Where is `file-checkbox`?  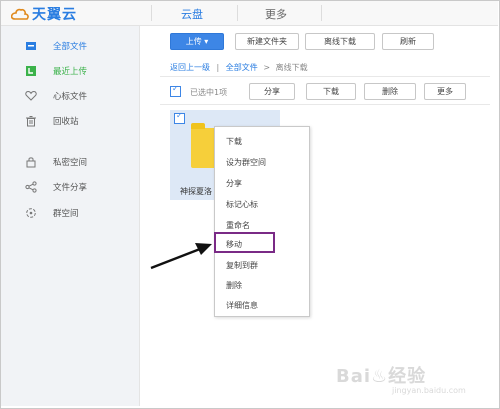
file-checkbox is located at coordinates (179, 117).